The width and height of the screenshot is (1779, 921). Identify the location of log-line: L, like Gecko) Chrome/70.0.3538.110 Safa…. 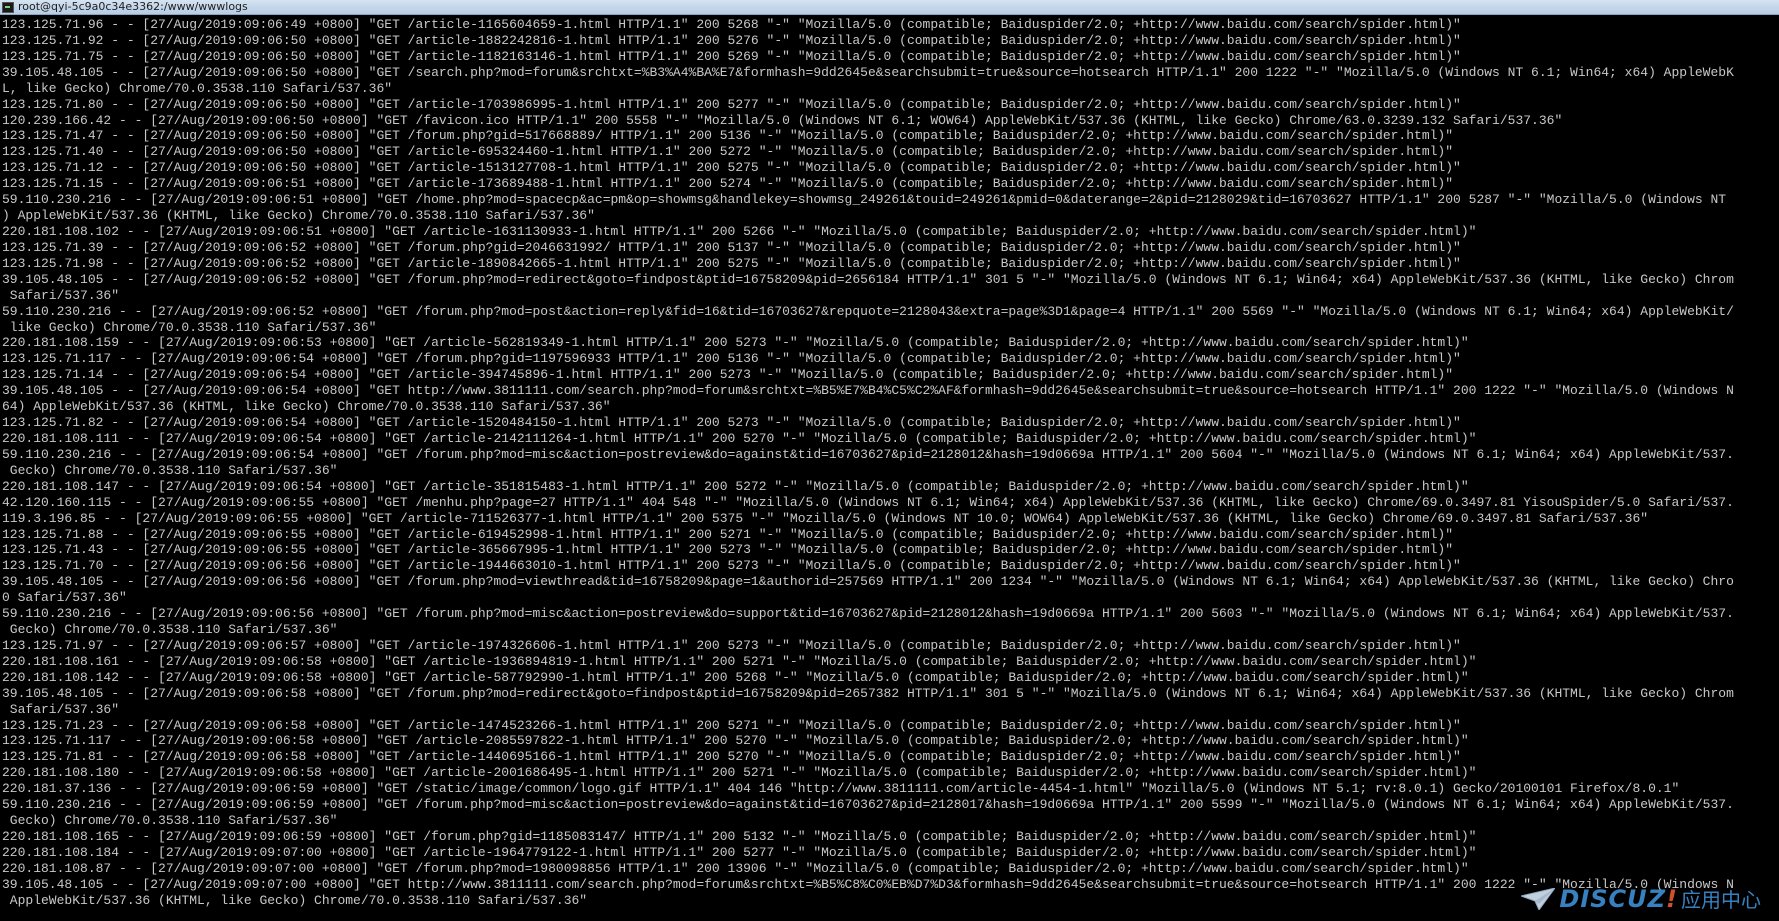
(197, 88).